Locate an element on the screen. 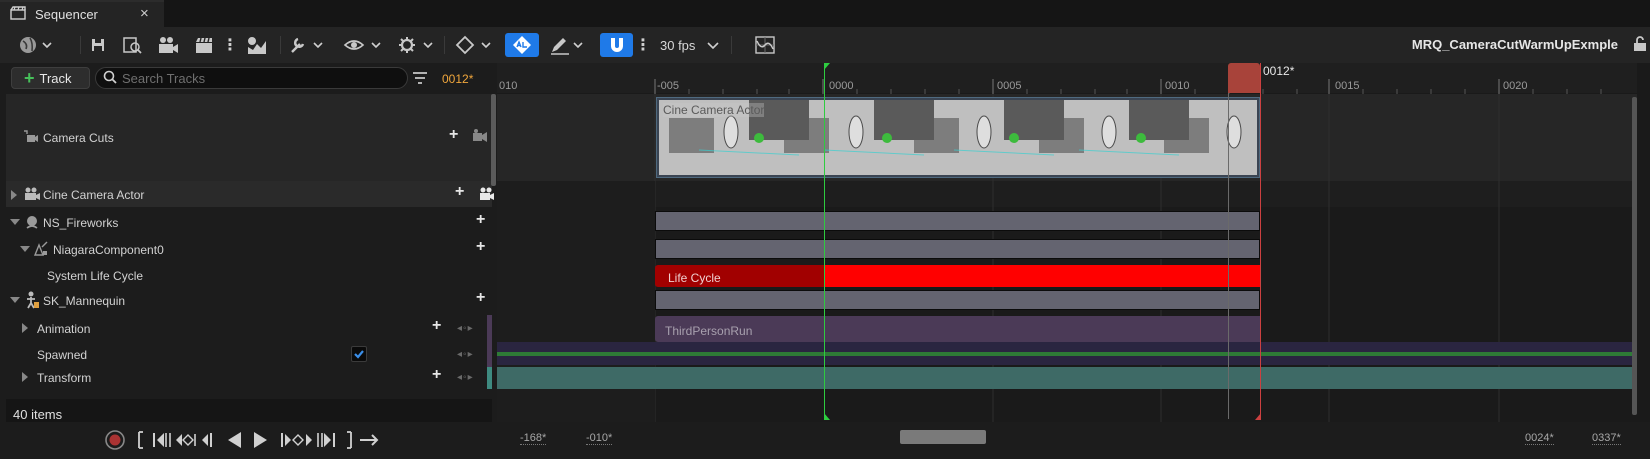 This screenshot has height=459, width=1650. track-row-spawned: Spawned ◂◦▸ is located at coordinates (249, 354).